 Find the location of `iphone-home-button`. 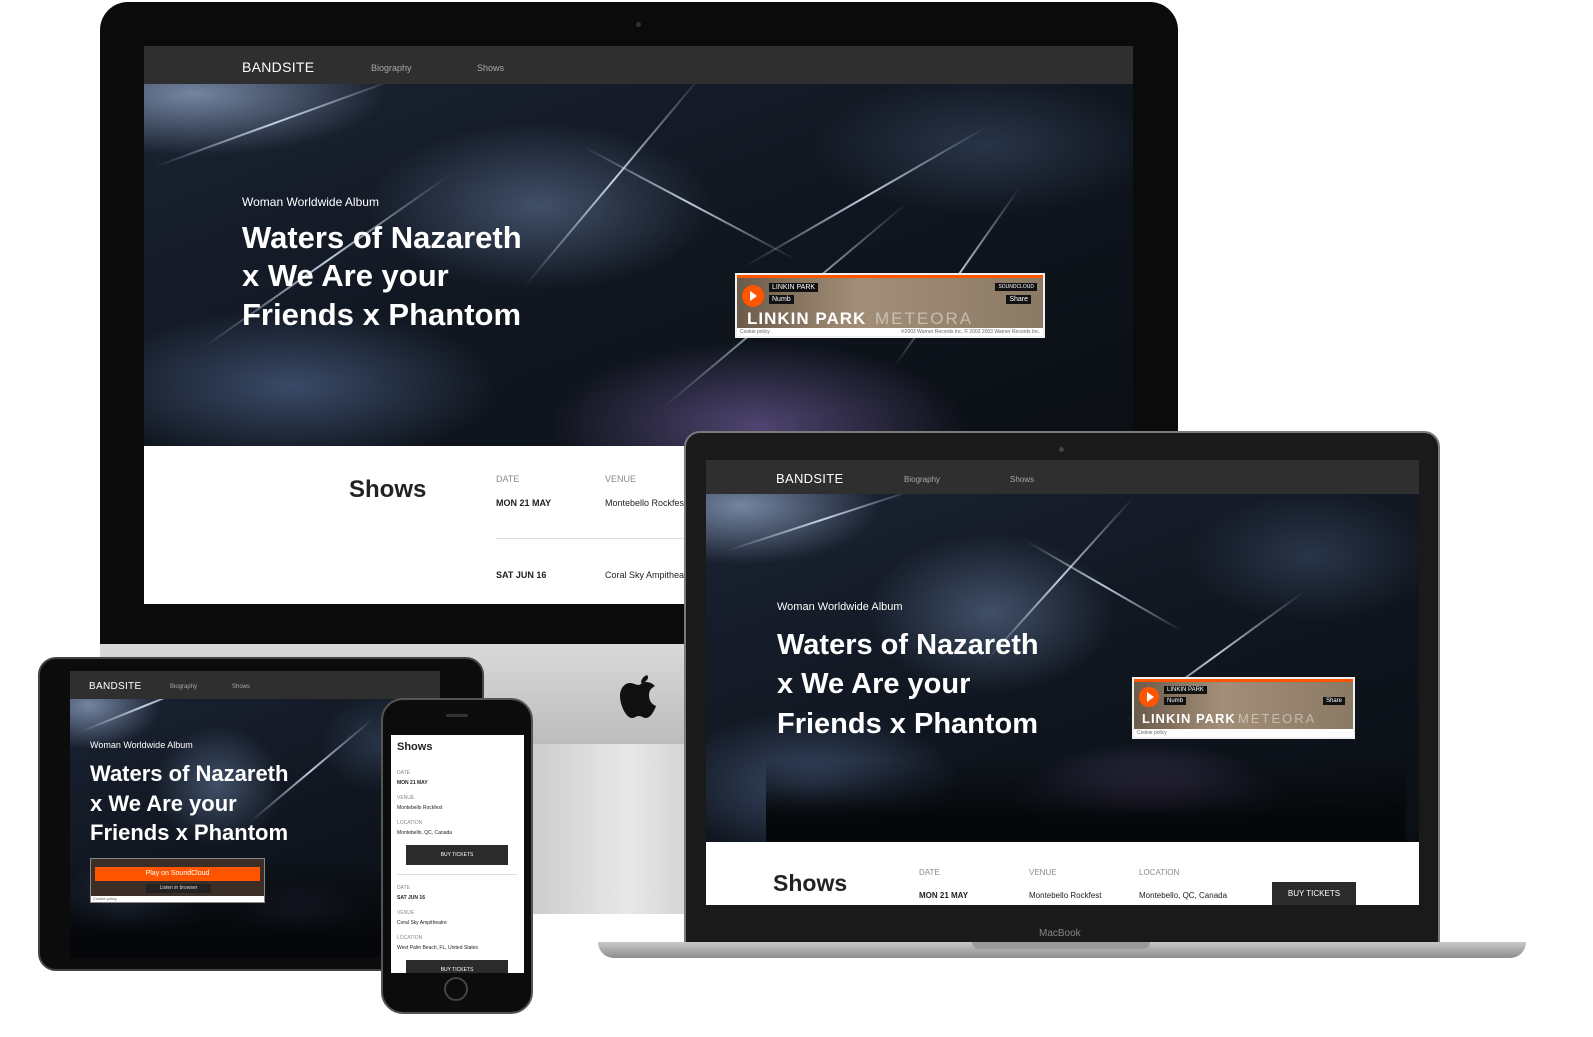

iphone-home-button is located at coordinates (456, 989).